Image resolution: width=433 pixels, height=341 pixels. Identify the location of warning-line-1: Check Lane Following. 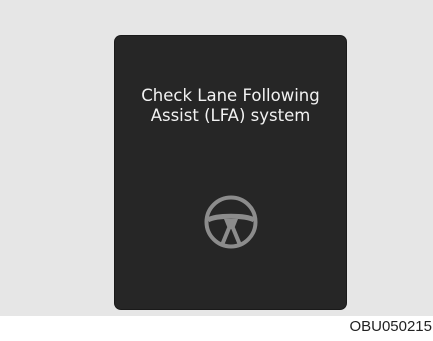
(230, 95).